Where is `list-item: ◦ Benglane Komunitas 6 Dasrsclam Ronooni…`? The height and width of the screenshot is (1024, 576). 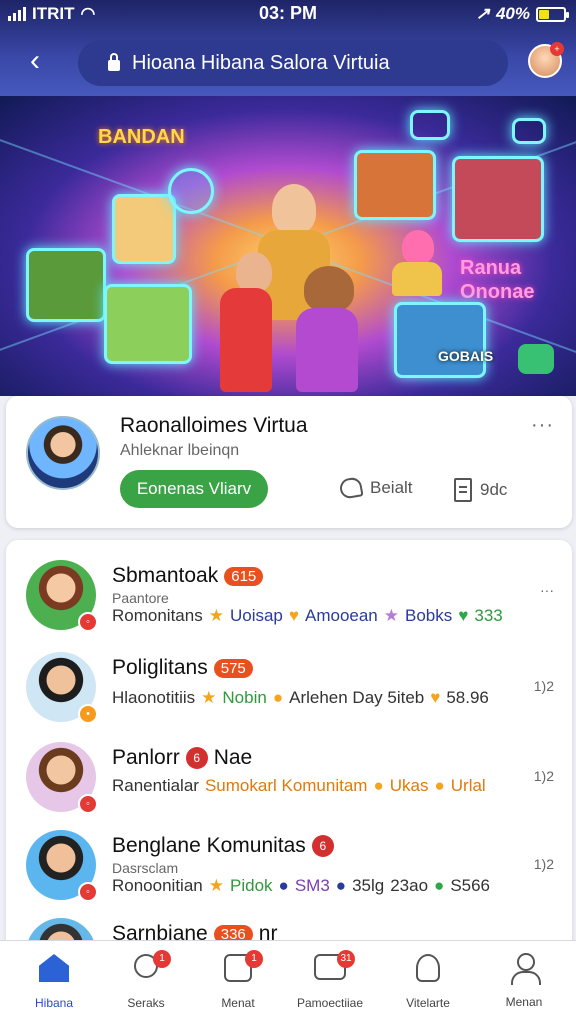 list-item: ◦ Benglane Komunitas 6 Dasrsclam Ronooni… is located at coordinates (289, 858).